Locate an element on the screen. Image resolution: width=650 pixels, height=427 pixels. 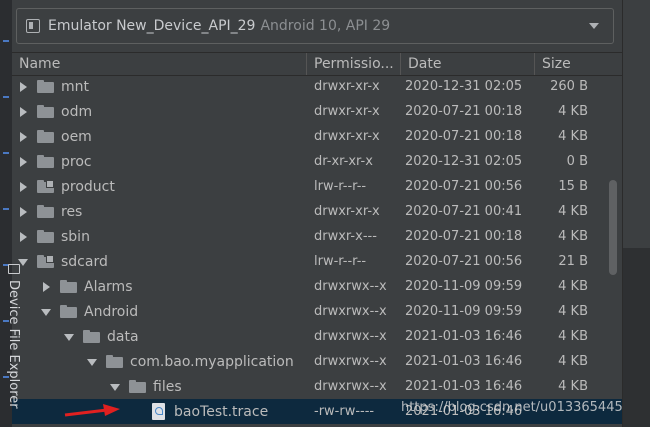
watermark: https://blog.csdn.net/u013365445 is located at coordinates (512, 407).